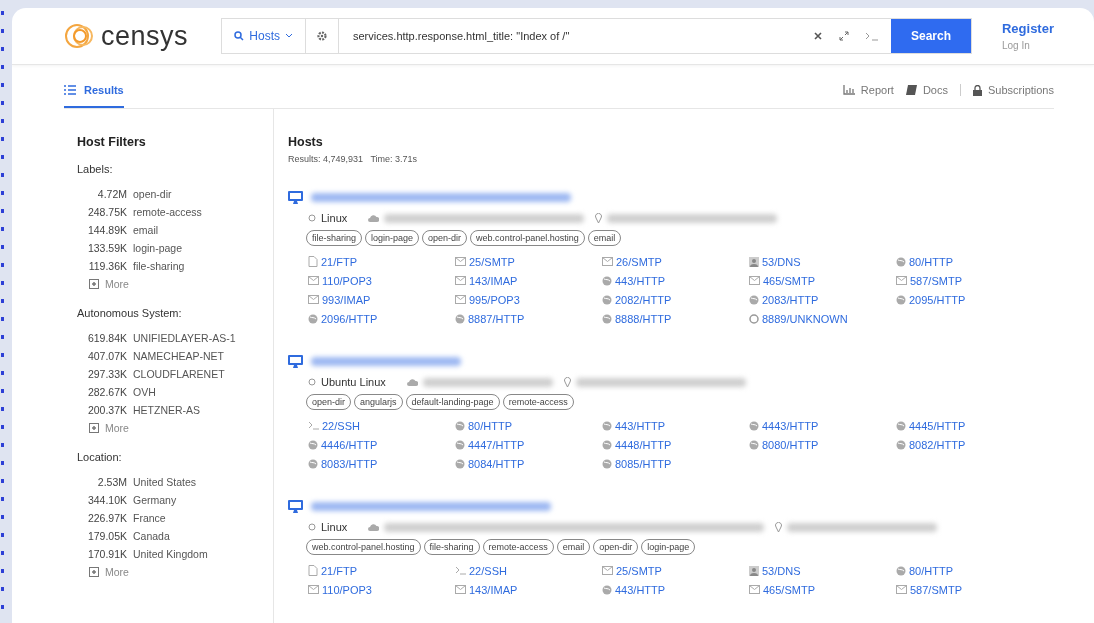 This screenshot has width=1094, height=623. What do you see at coordinates (145, 36) in the screenshot?
I see `logo-wordmark: censys` at bounding box center [145, 36].